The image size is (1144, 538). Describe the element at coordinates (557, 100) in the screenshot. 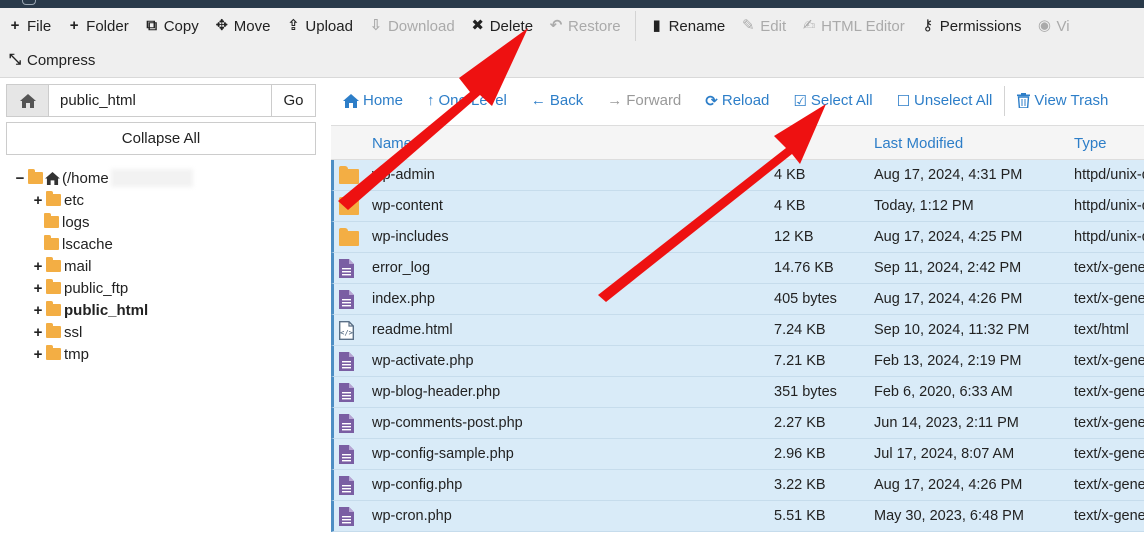

I see `back-link: ← Back` at that location.